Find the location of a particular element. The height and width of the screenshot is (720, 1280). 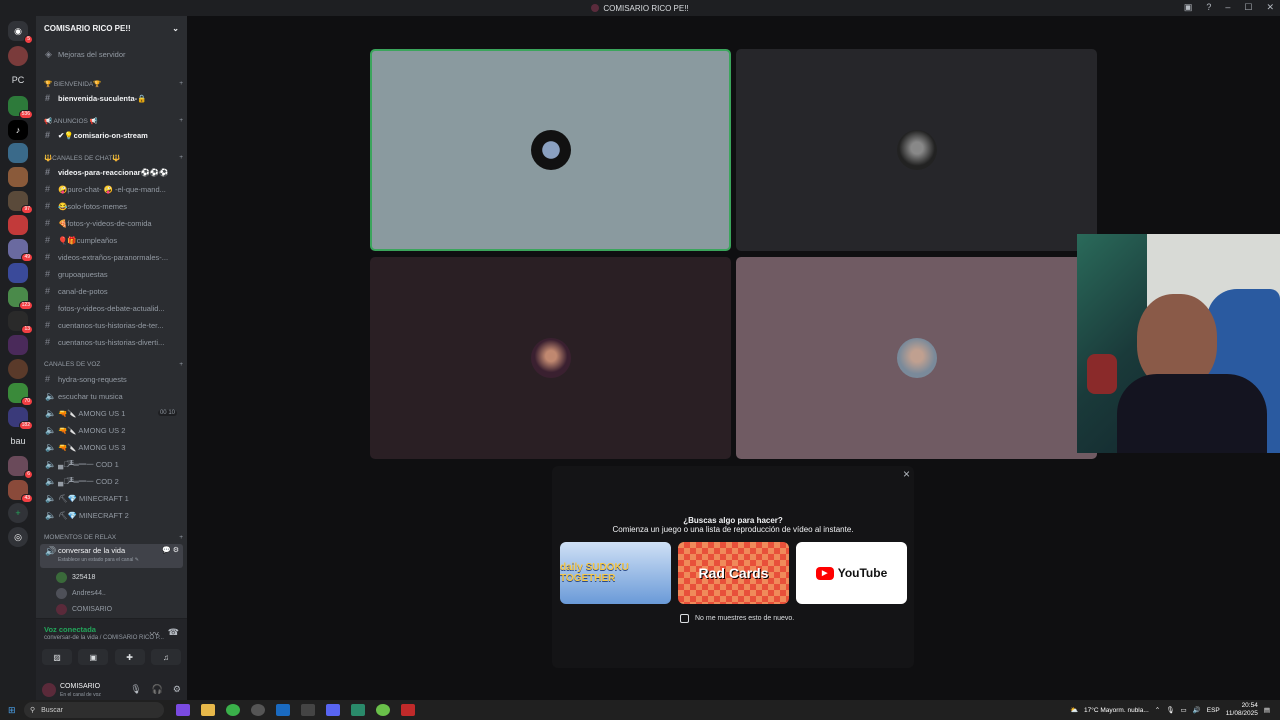

inbox-icon: ▣ is located at coordinates (1188, 7).